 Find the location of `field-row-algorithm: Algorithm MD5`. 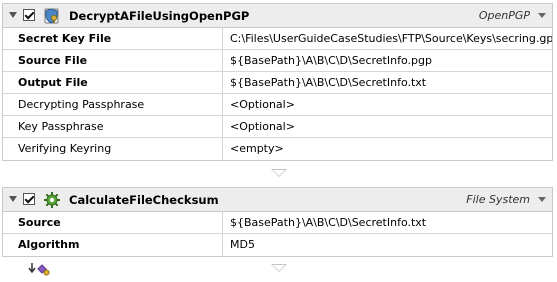

field-row-algorithm: Algorithm MD5 is located at coordinates (277, 245).